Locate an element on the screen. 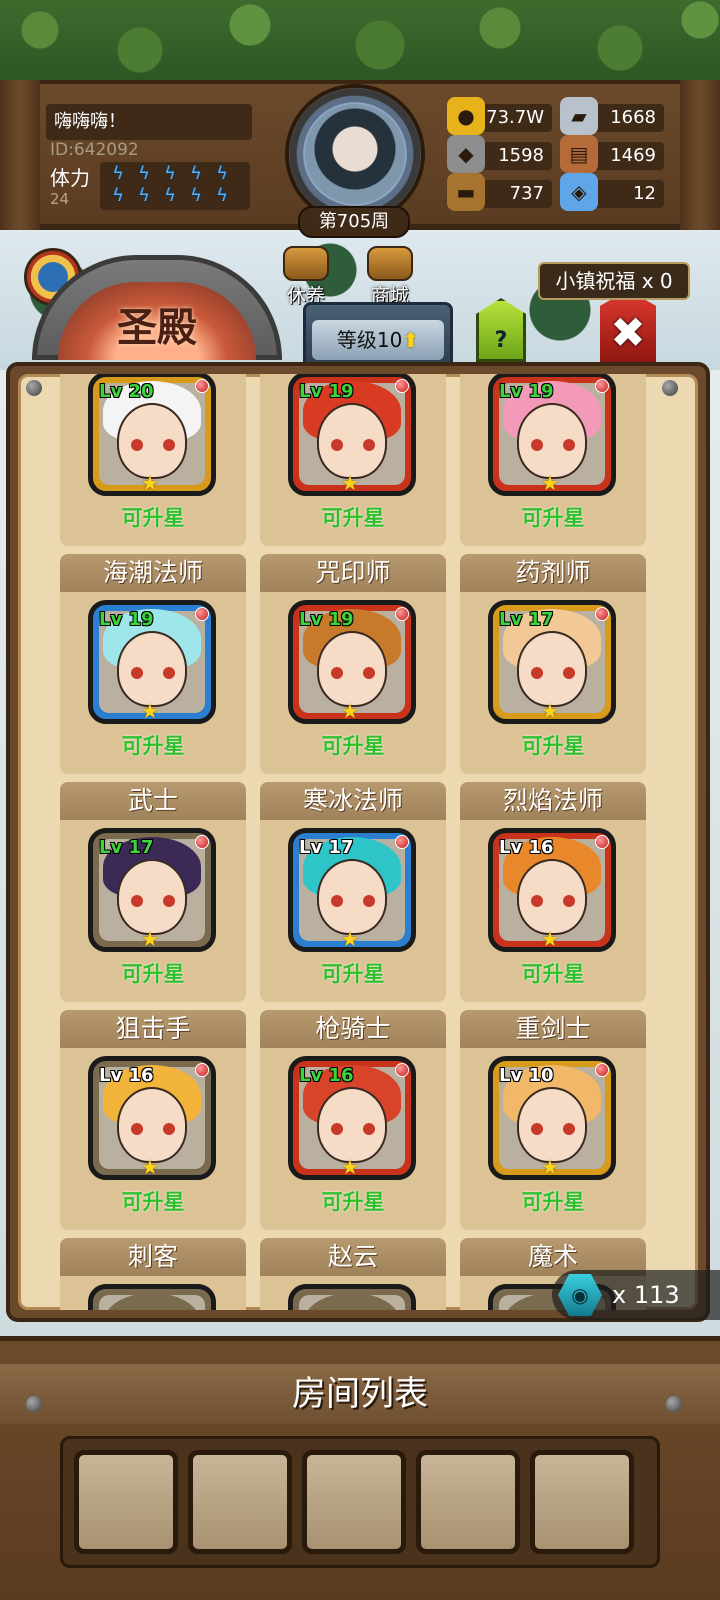 The image size is (720, 1600). hero-card: 狙击手 Lv 16 ★ 可升星 is located at coordinates (153, 1120).